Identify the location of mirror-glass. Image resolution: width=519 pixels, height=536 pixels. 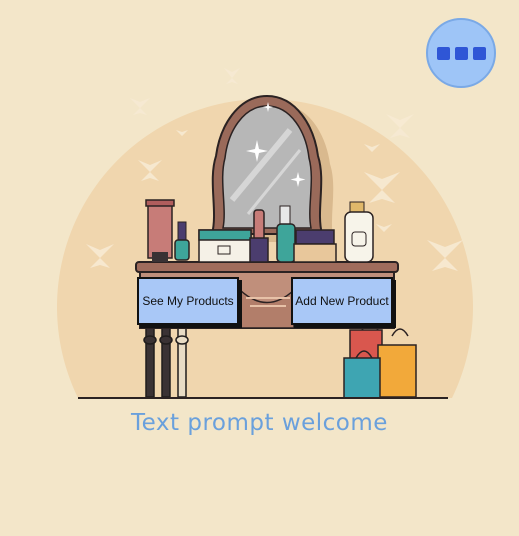
(267, 167).